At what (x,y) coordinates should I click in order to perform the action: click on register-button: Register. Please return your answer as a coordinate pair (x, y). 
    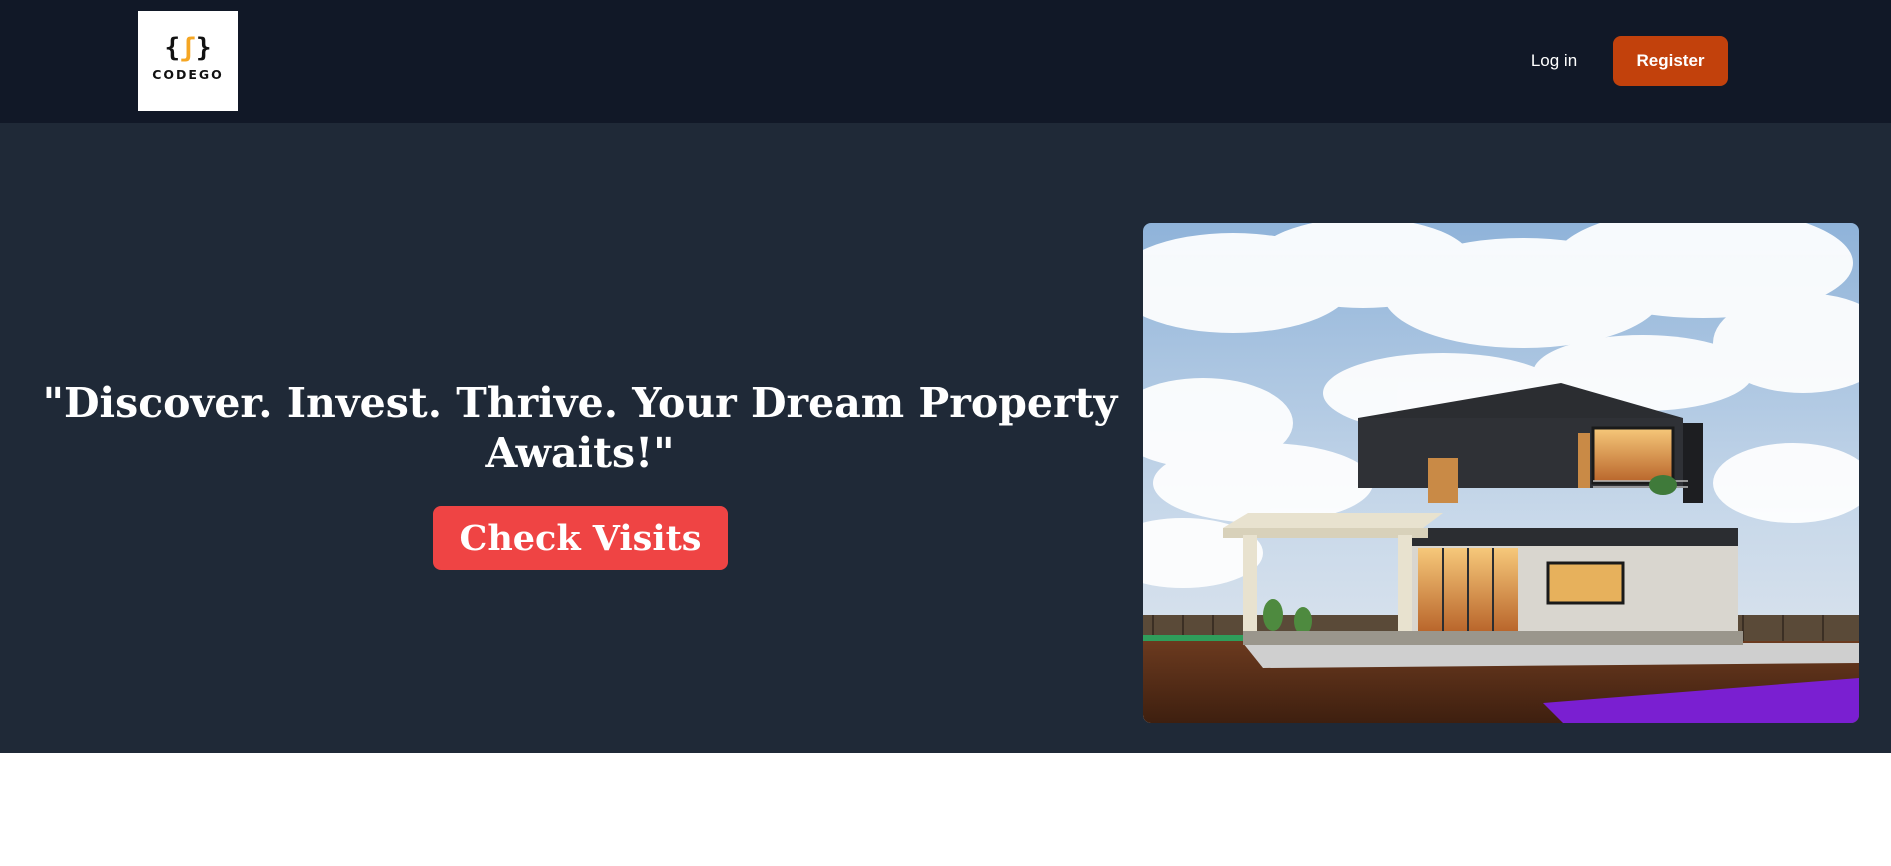
    Looking at the image, I should click on (1670, 61).